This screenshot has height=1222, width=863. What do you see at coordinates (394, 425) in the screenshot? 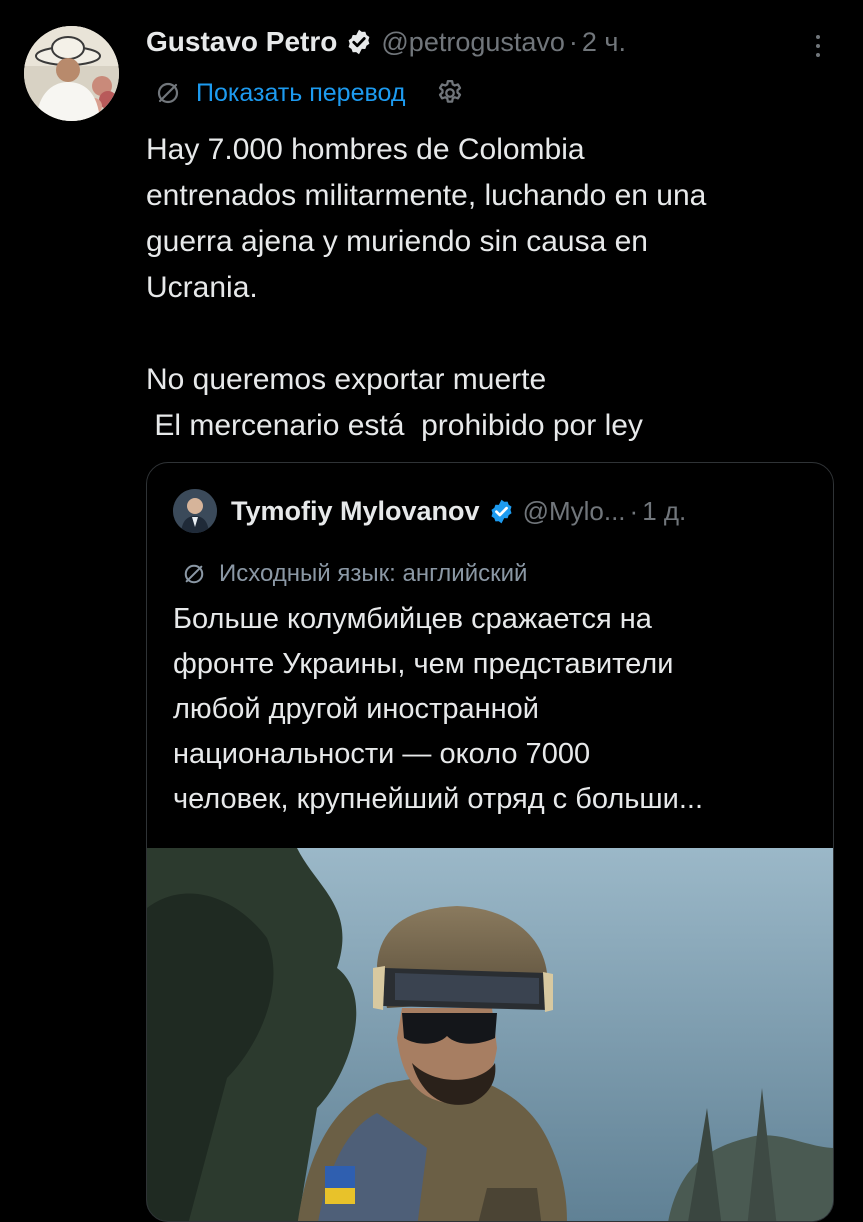
I see `tweet-line: El mercenario está prohibido por ley` at bounding box center [394, 425].